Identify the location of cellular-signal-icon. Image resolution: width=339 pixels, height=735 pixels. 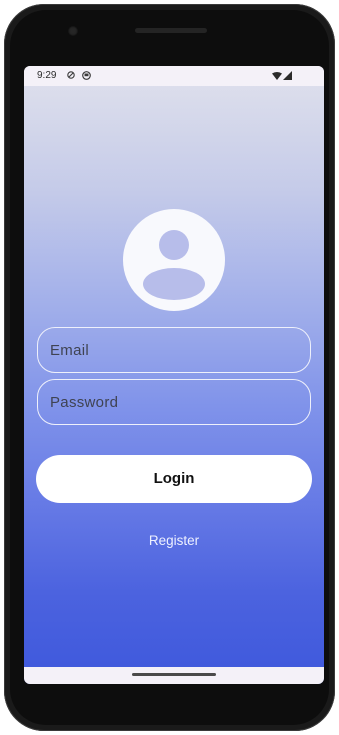
(287, 75).